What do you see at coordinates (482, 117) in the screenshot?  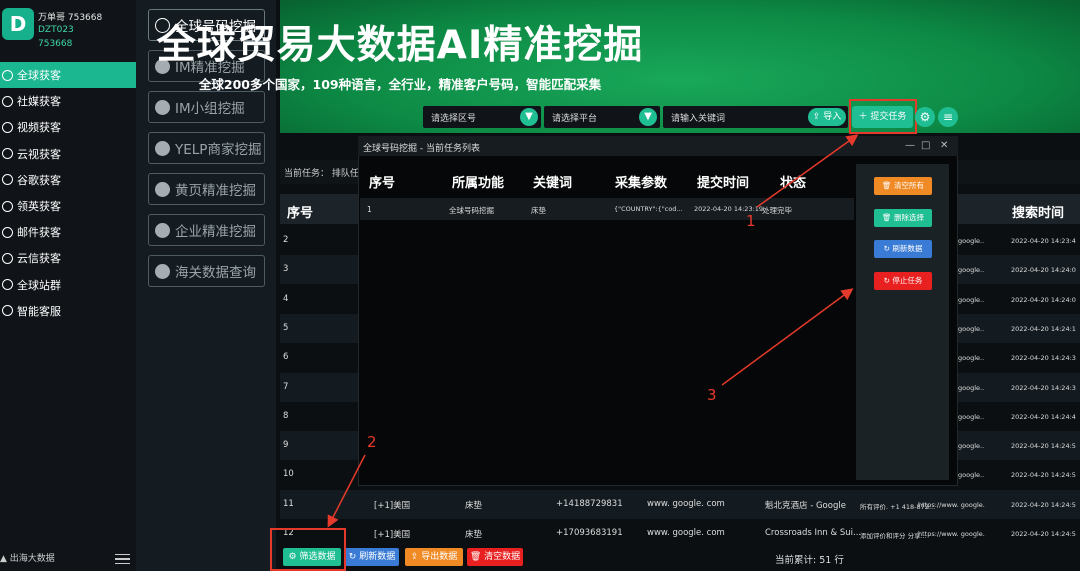 I see `region-select: 请选择区号 ▼` at bounding box center [482, 117].